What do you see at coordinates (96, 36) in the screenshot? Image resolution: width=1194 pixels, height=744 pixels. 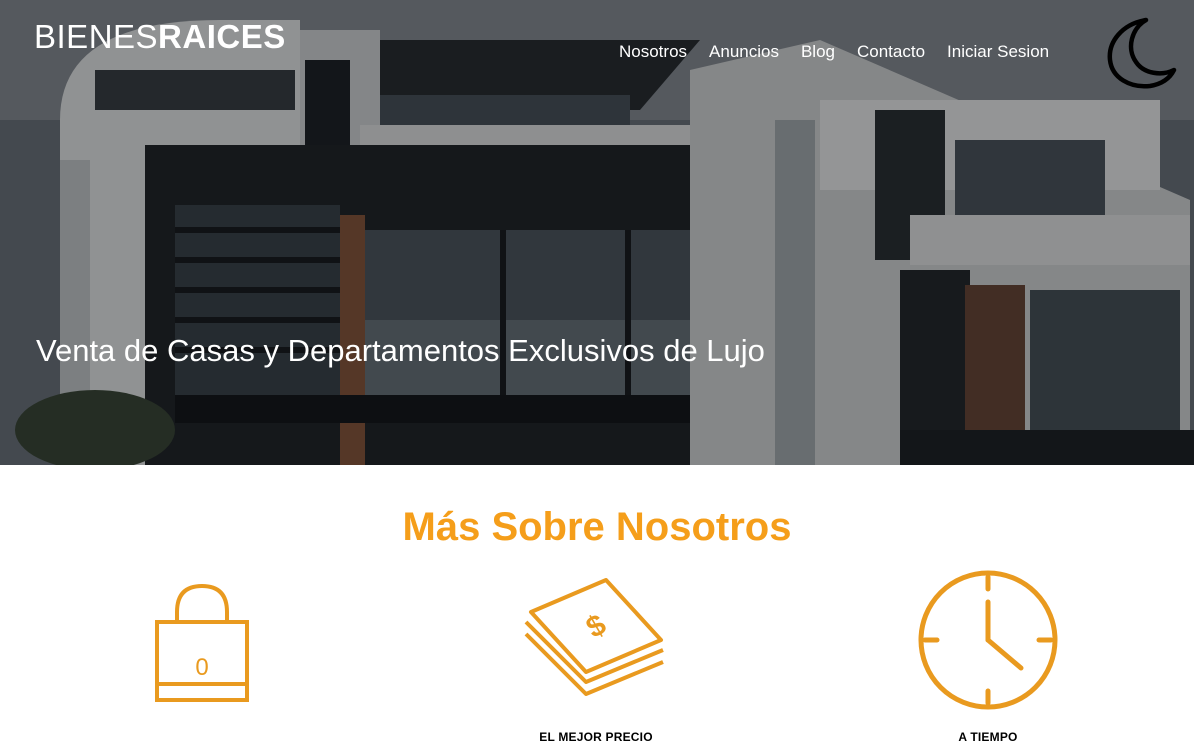 I see `logo-light-text: BIENES` at bounding box center [96, 36].